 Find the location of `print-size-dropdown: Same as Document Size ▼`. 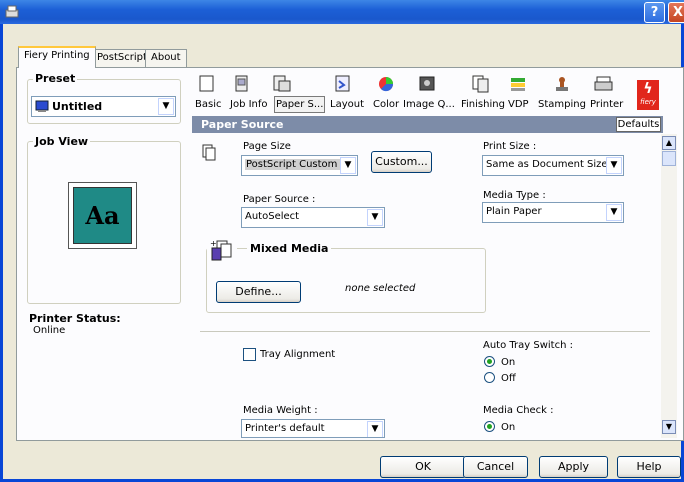

print-size-dropdown: Same as Document Size ▼ is located at coordinates (553, 165).